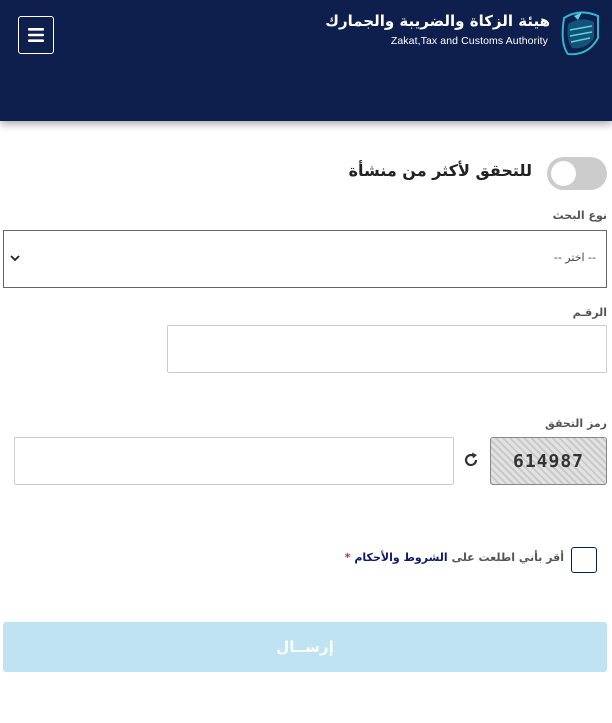  I want to click on org-name-english: Zakat,Tax and Customs Authority, so click(469, 41).